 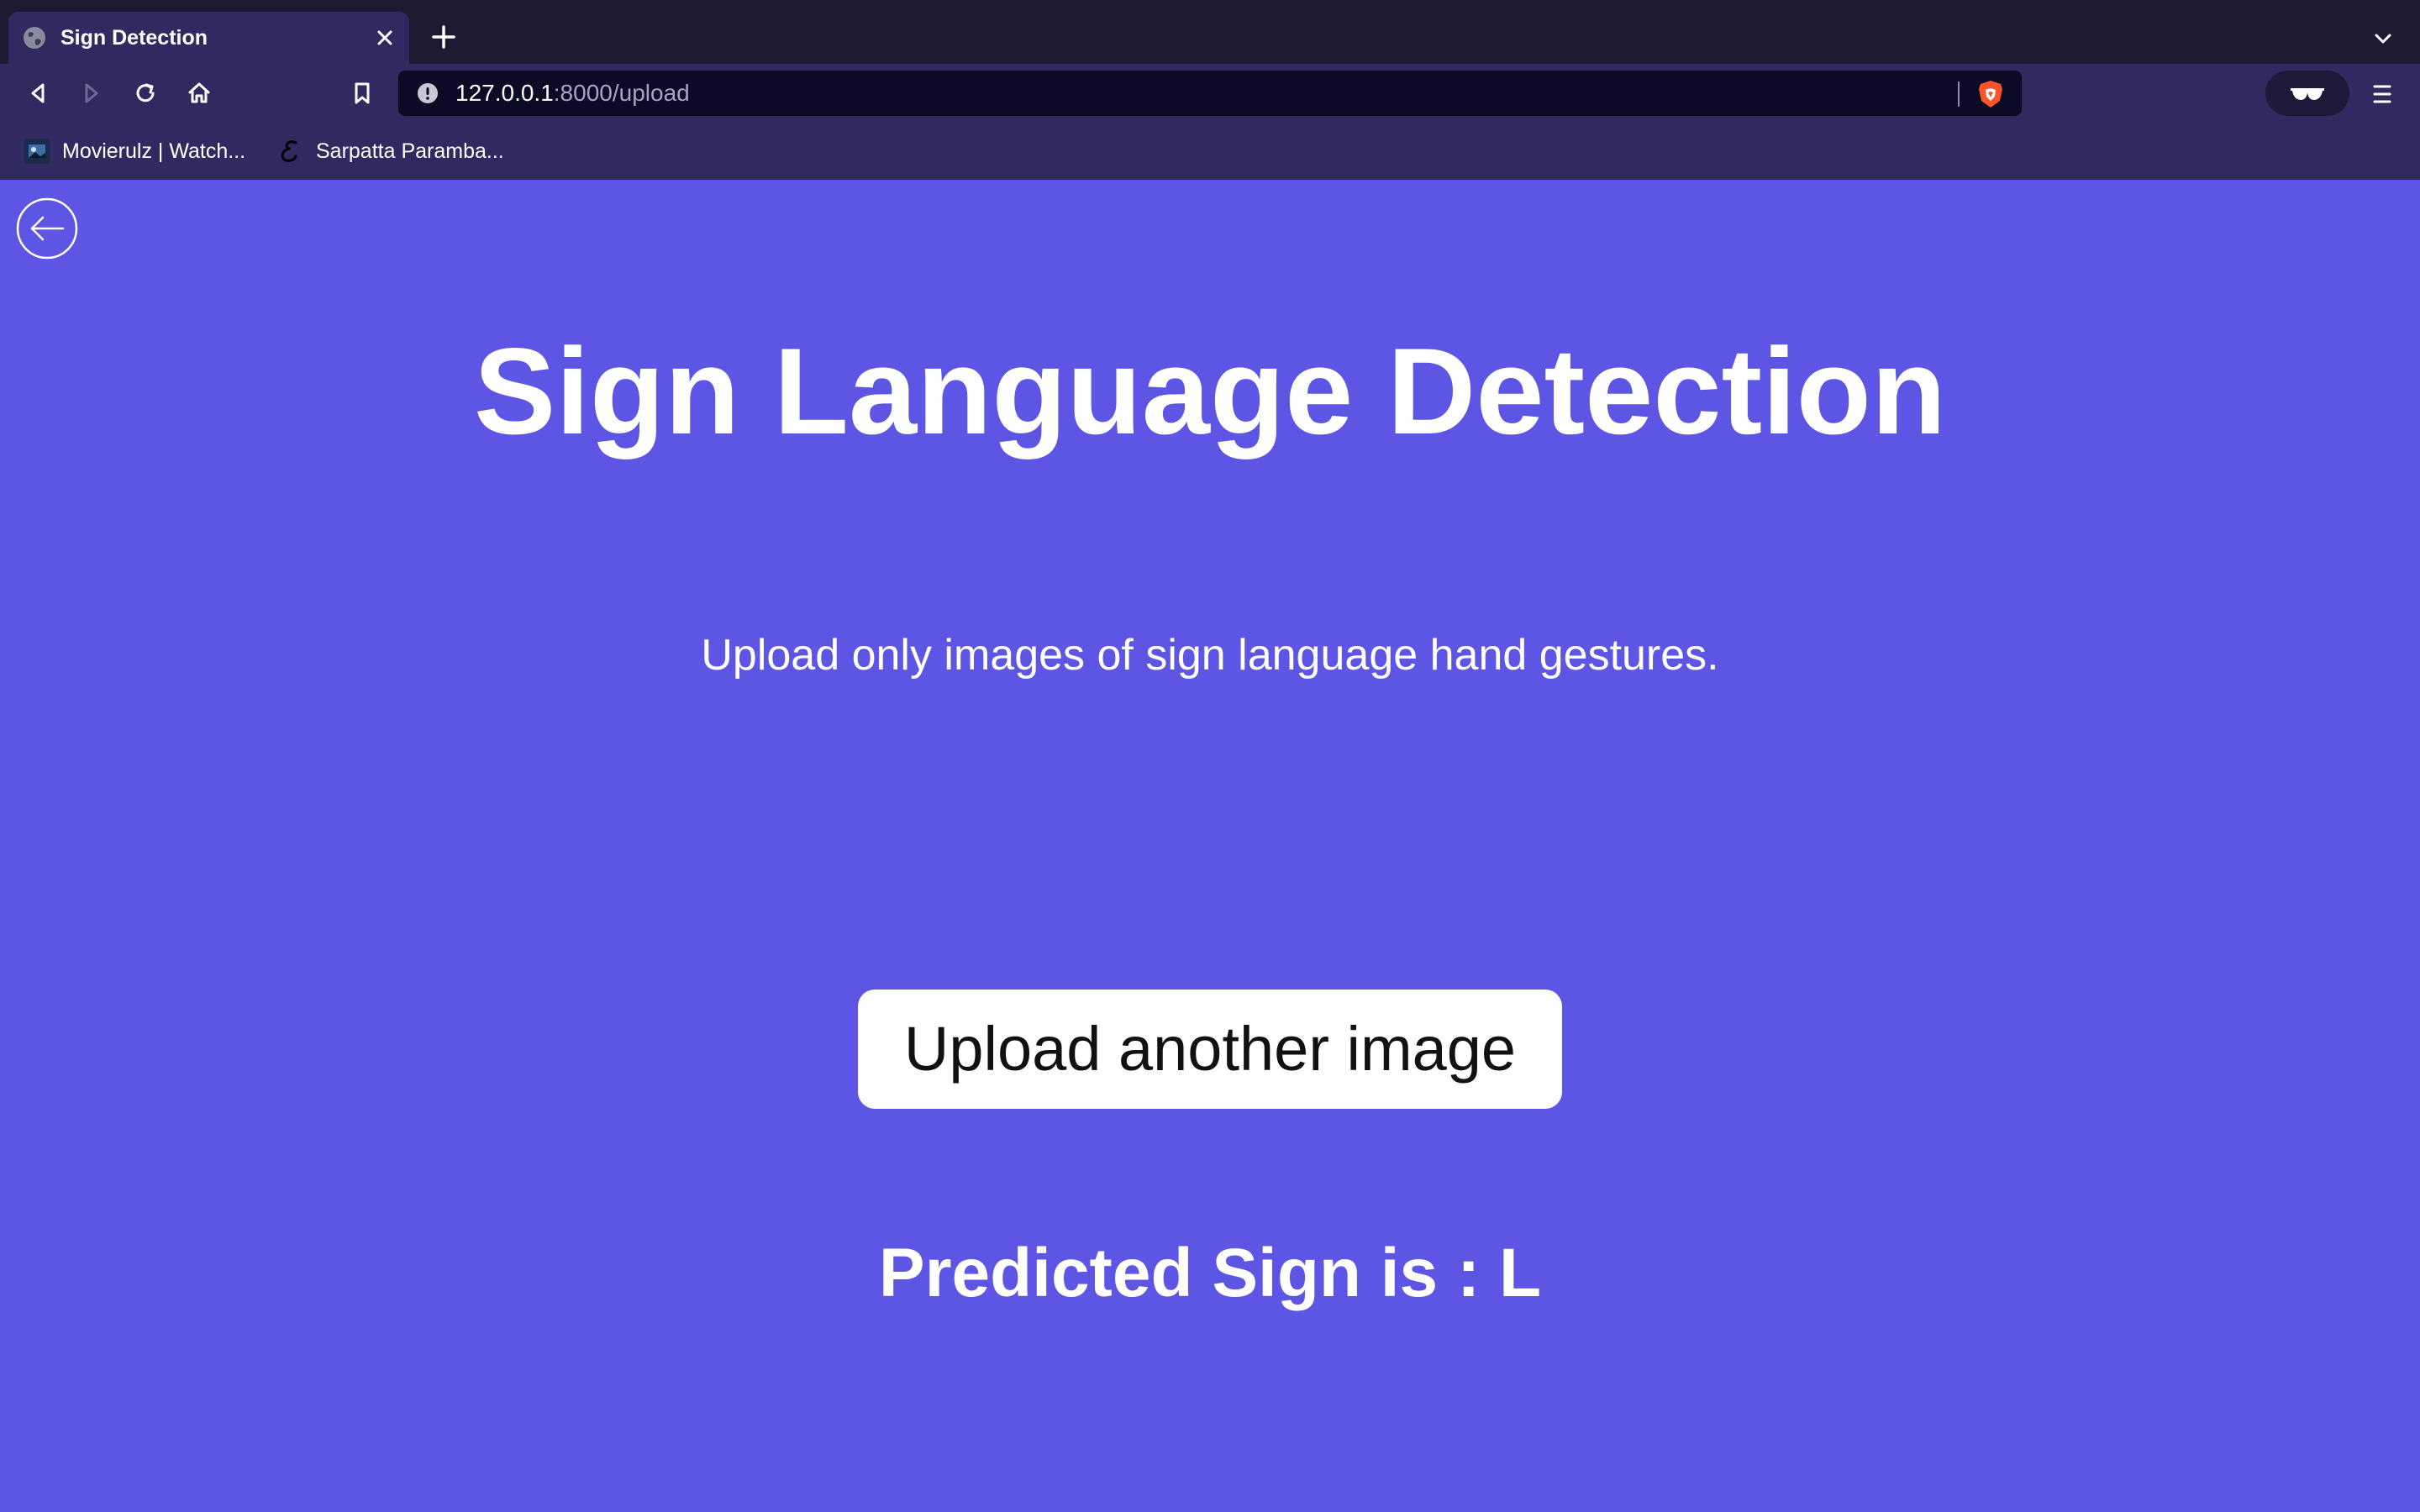 I want to click on brave-shield-icon, so click(x=1990, y=94).